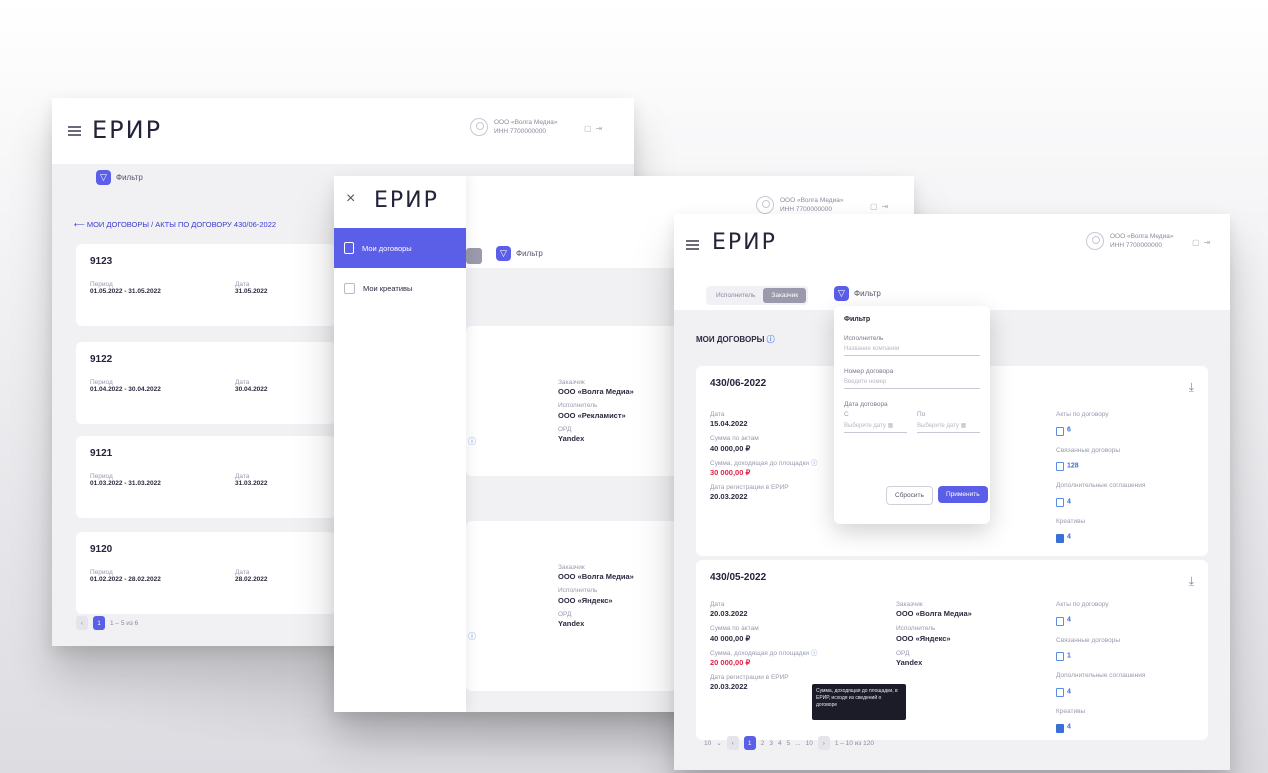 This screenshot has width=1268, height=773. I want to click on date-value: 20.03.2022, so click(729, 614).